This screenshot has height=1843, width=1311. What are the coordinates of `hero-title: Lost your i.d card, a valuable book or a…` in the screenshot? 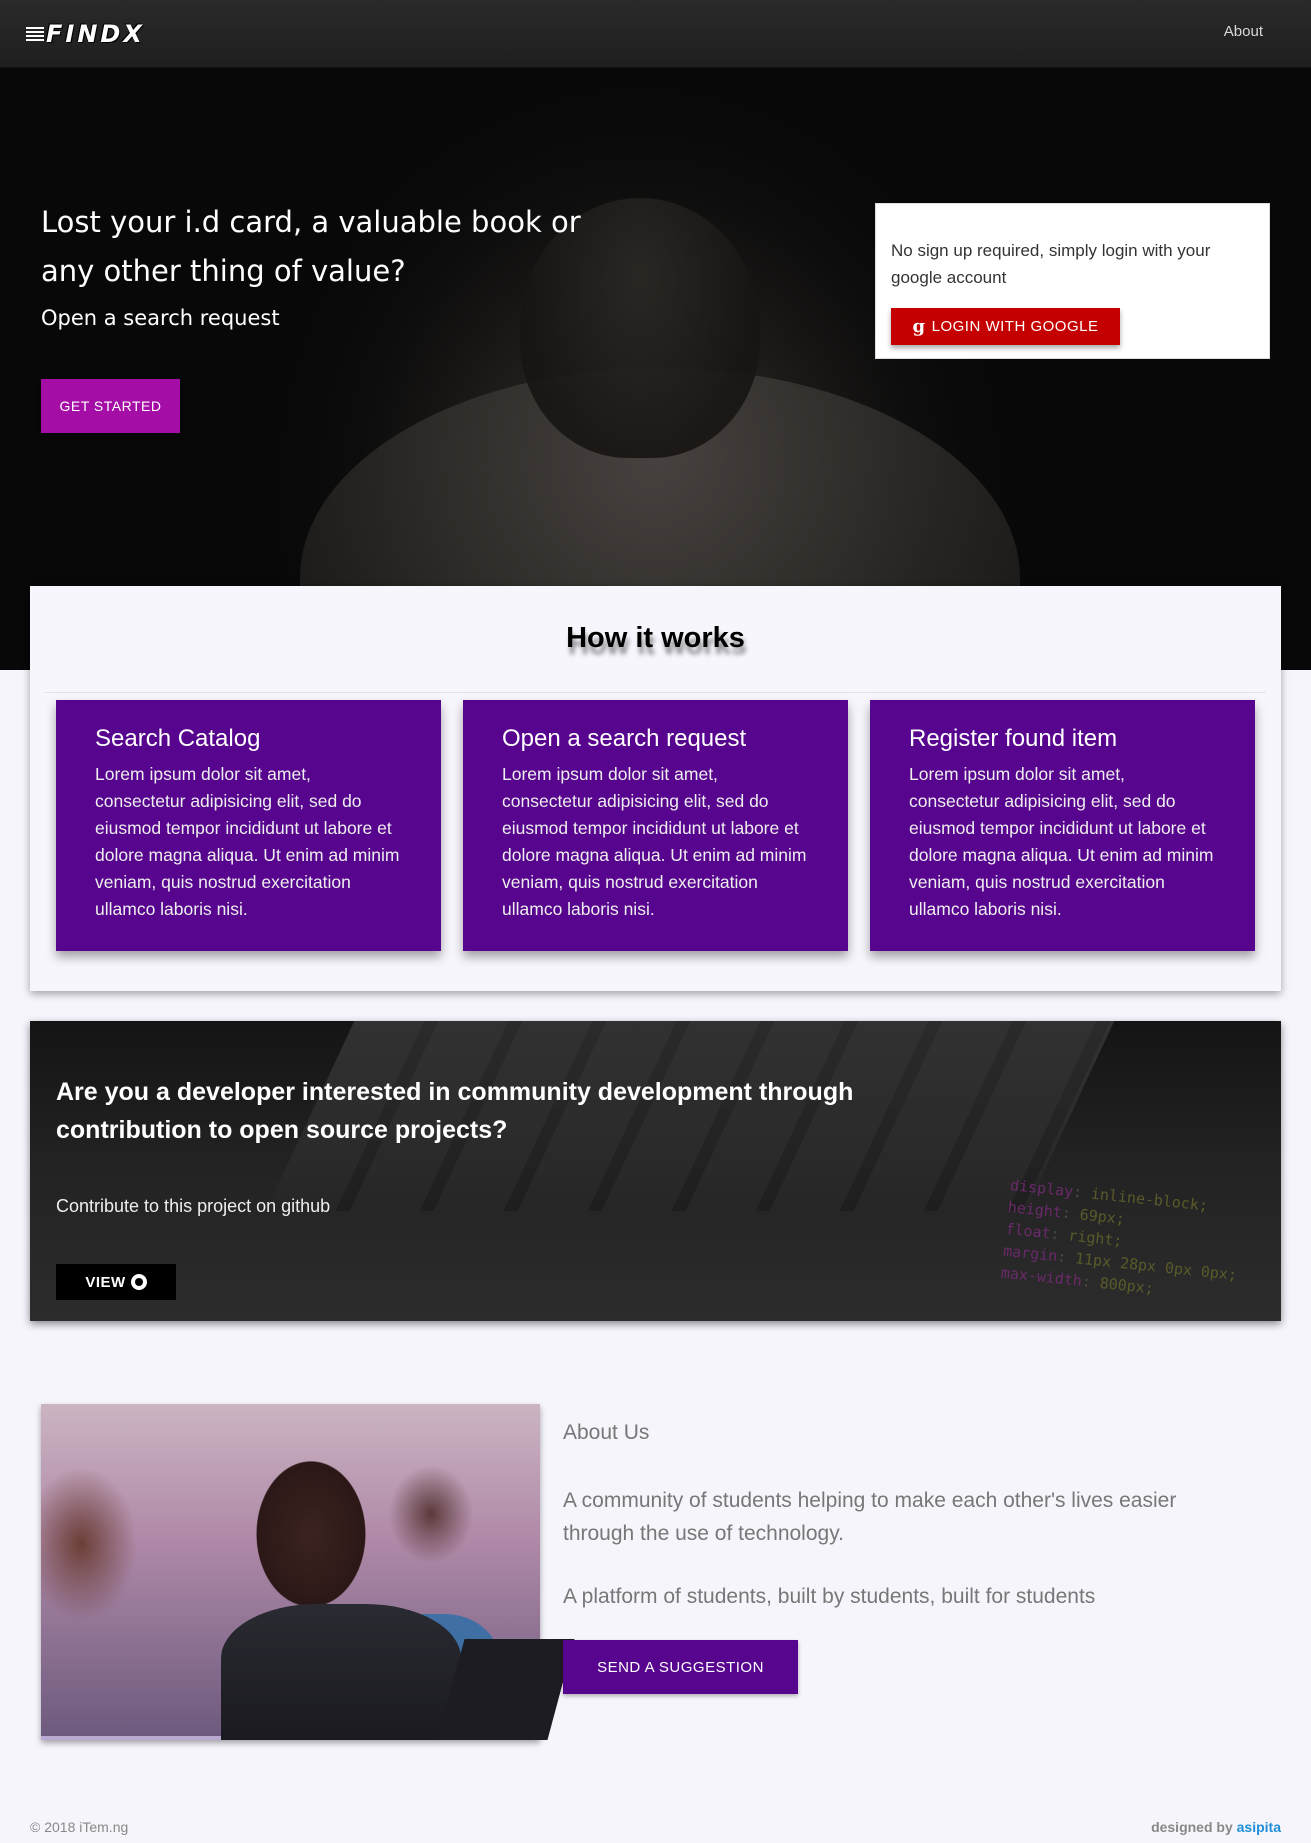 It's located at (311, 246).